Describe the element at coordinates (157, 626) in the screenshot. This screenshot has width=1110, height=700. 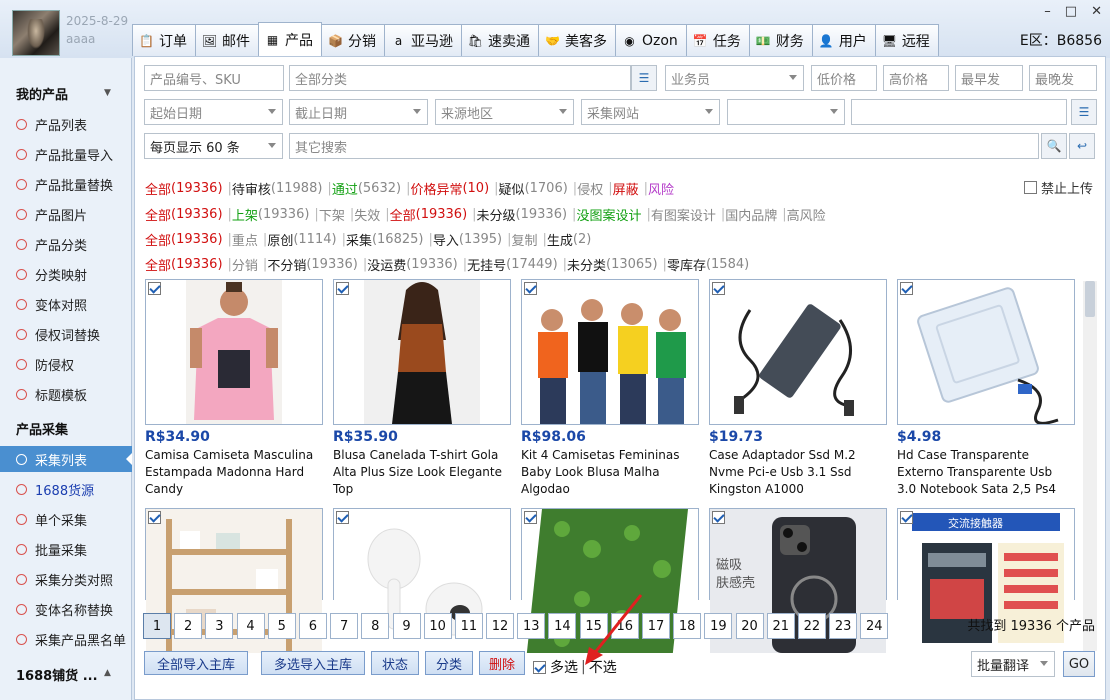
I see `page-button: 1` at that location.